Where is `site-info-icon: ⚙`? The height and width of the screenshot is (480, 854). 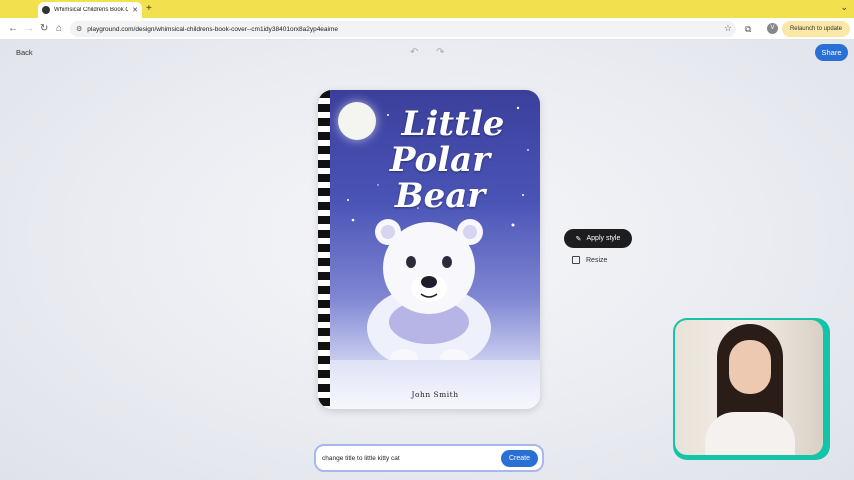 site-info-icon: ⚙ is located at coordinates (79, 29).